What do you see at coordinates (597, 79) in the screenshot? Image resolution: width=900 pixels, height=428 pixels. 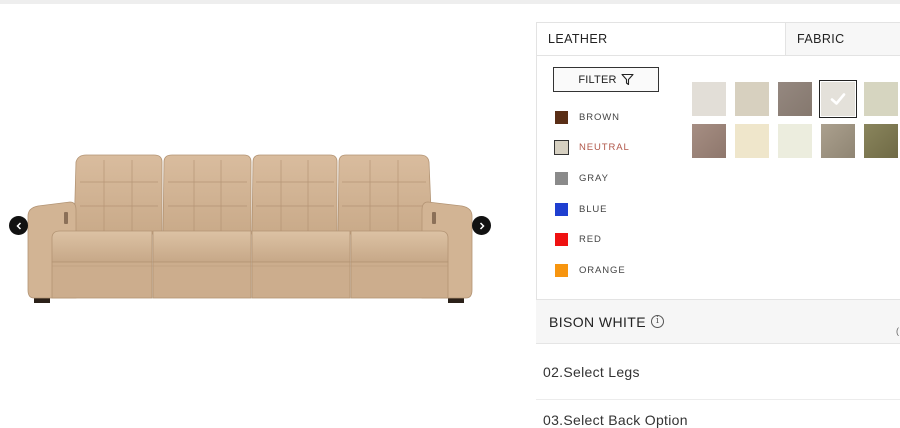 I see `filter-label: FILTER` at bounding box center [597, 79].